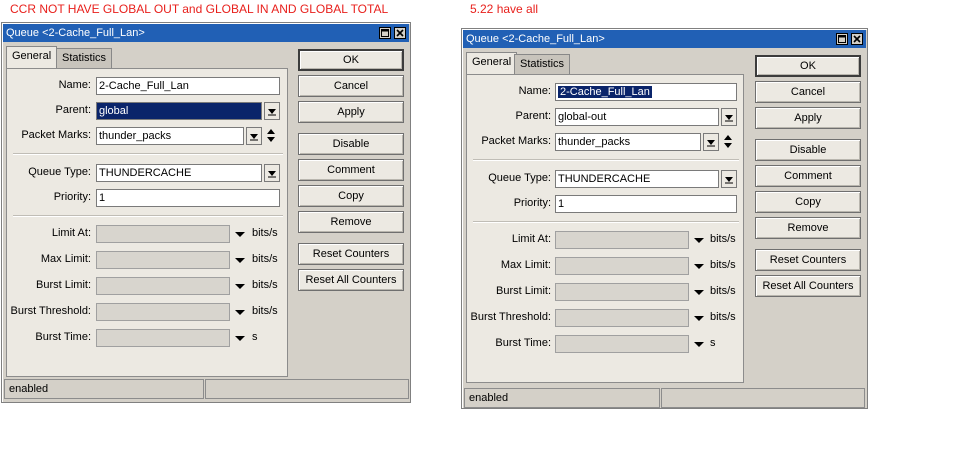  What do you see at coordinates (179, 111) in the screenshot?
I see `parent-select: global` at bounding box center [179, 111].